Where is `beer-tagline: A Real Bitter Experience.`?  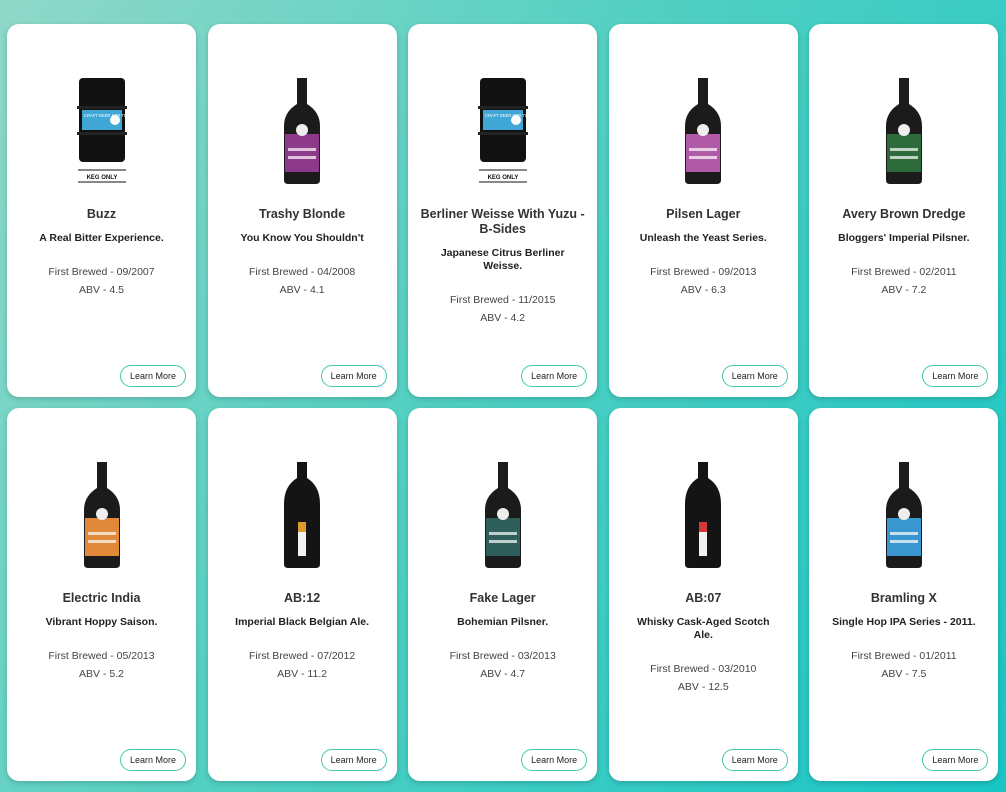 beer-tagline: A Real Bitter Experience. is located at coordinates (101, 238).